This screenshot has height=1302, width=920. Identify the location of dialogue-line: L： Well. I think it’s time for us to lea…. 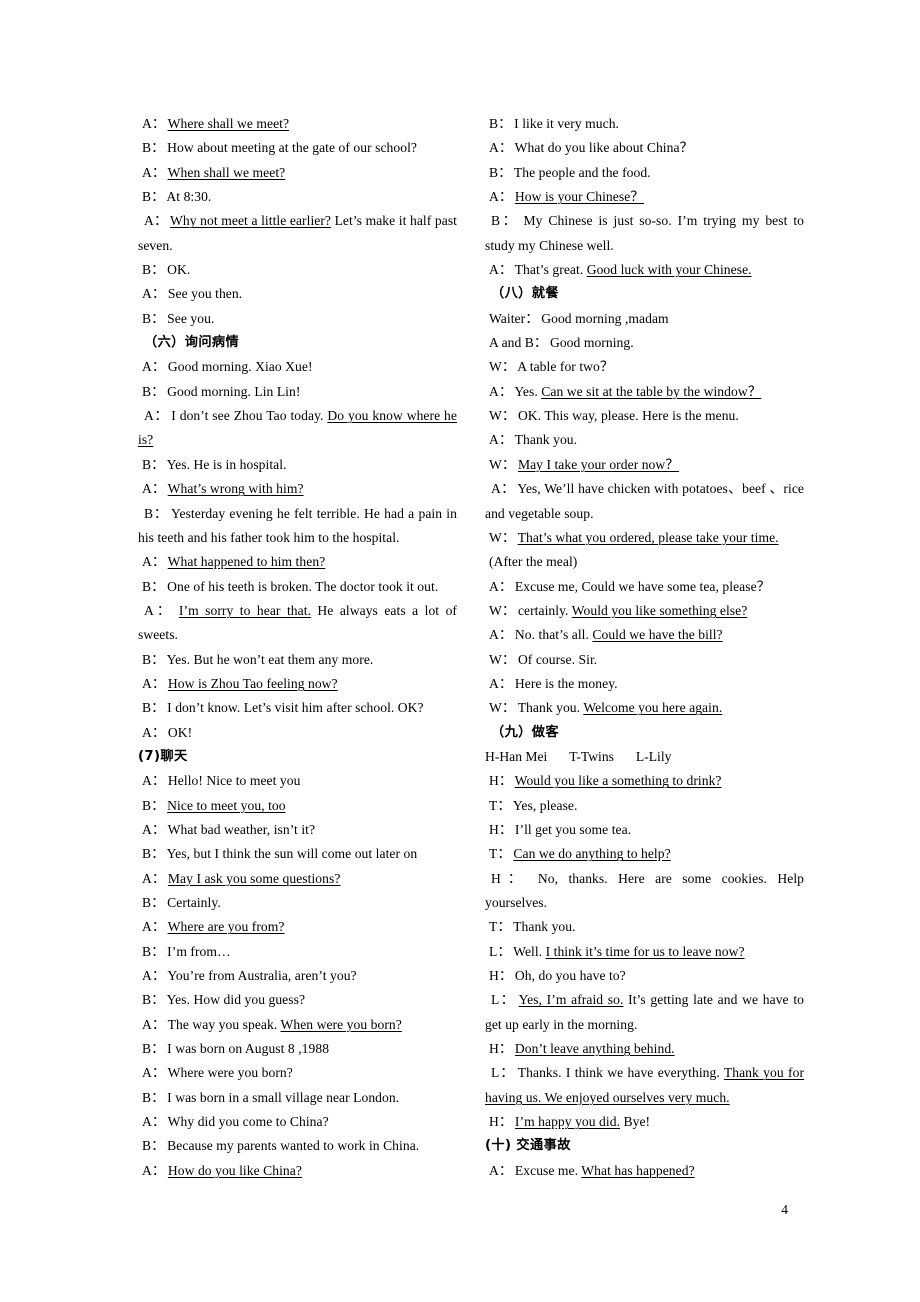
(644, 952).